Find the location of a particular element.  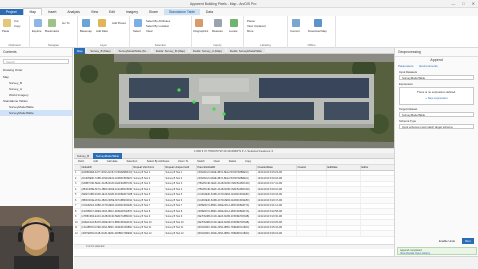

input-datasets-label: Input Datasets is located at coordinates (408, 72).